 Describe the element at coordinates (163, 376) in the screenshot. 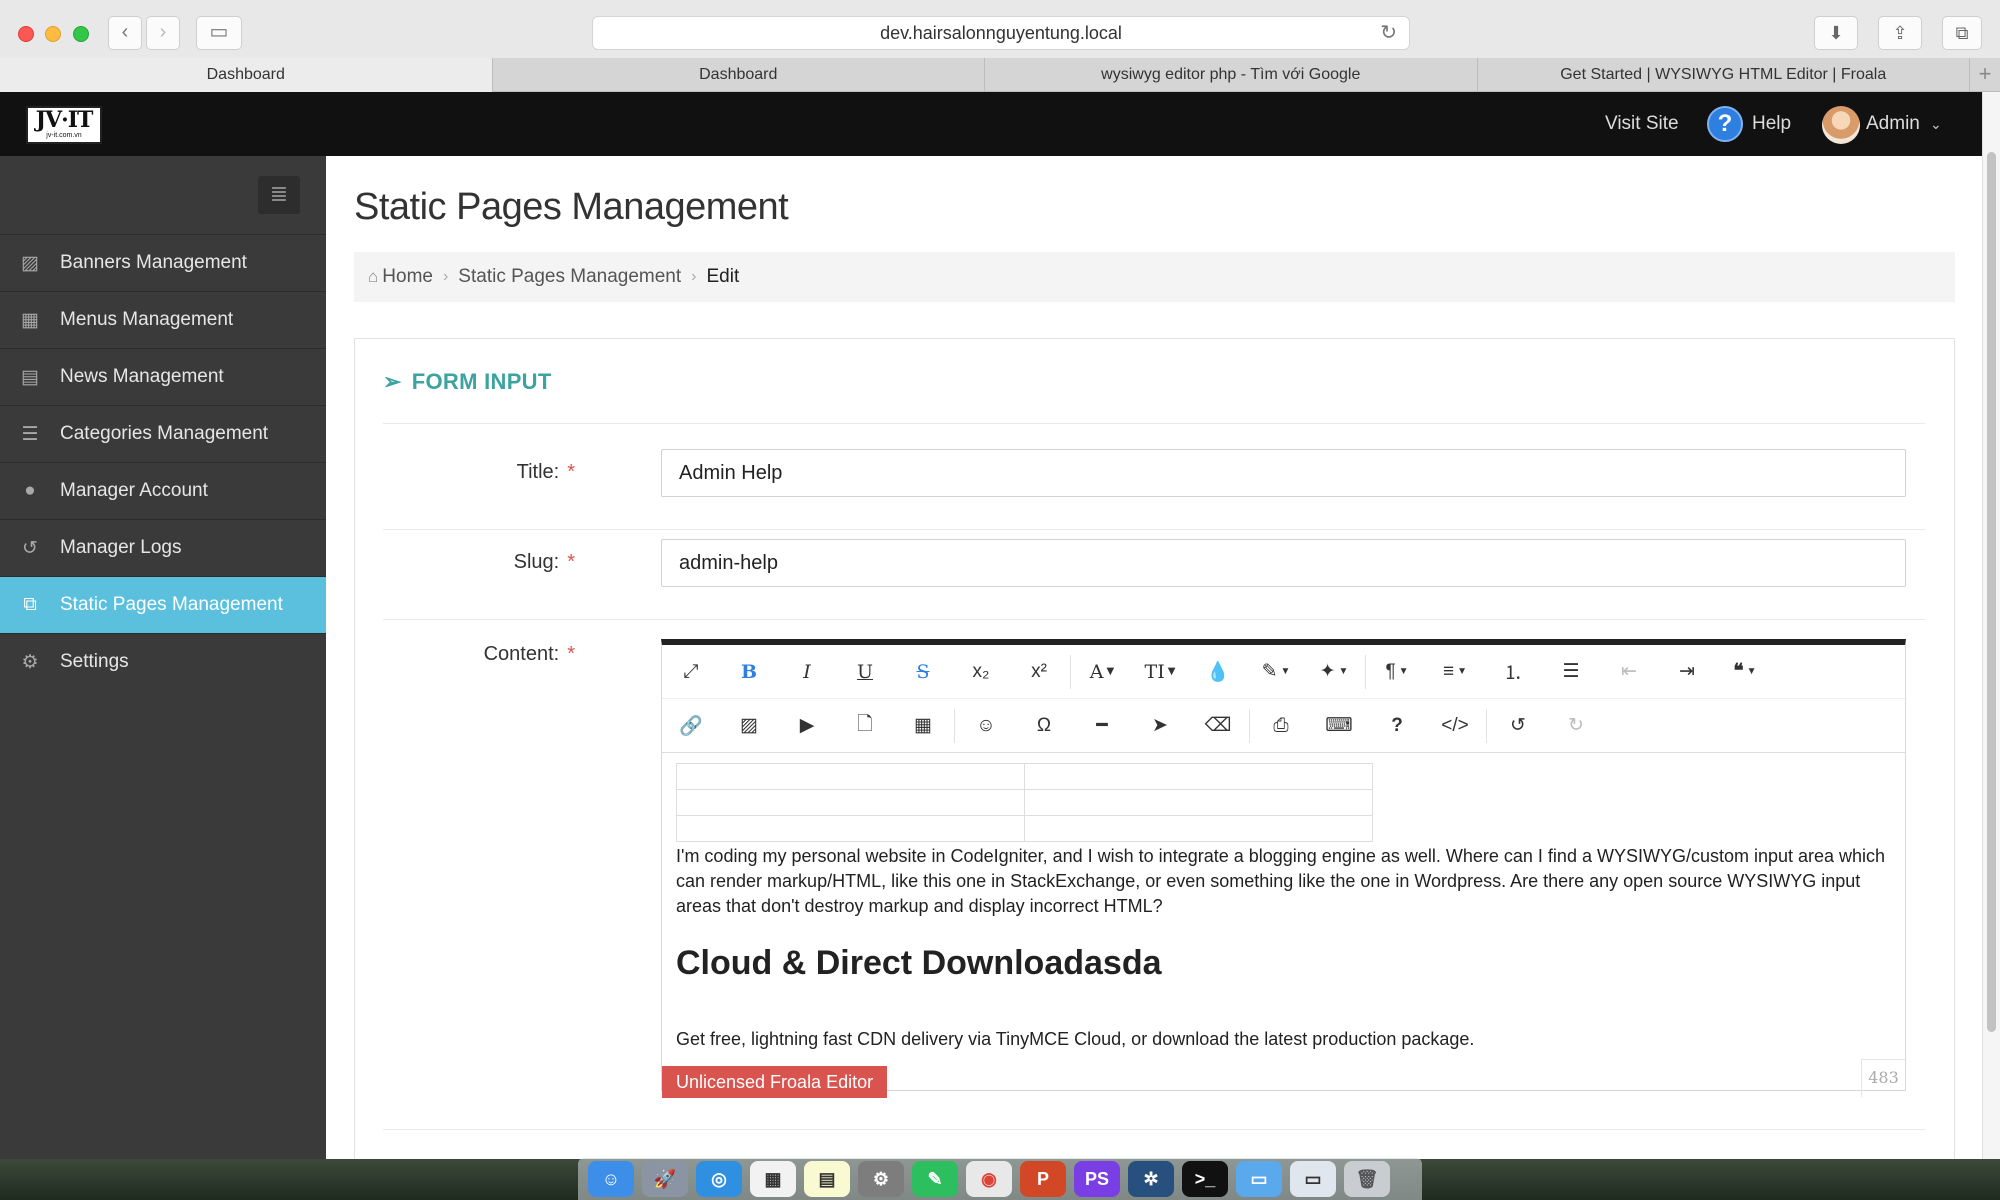

I see `sidebar-item-news: ▤ News Management` at that location.